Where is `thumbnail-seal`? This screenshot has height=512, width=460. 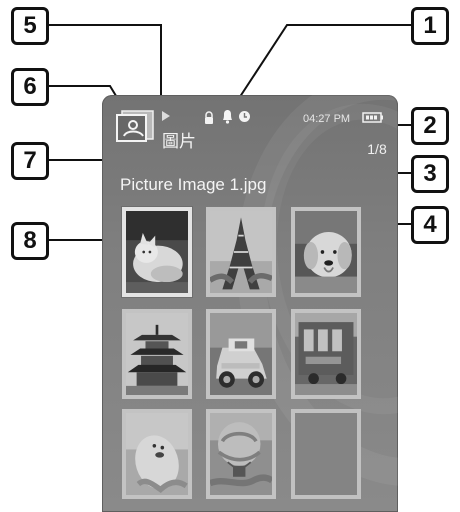 thumbnail-seal is located at coordinates (157, 454).